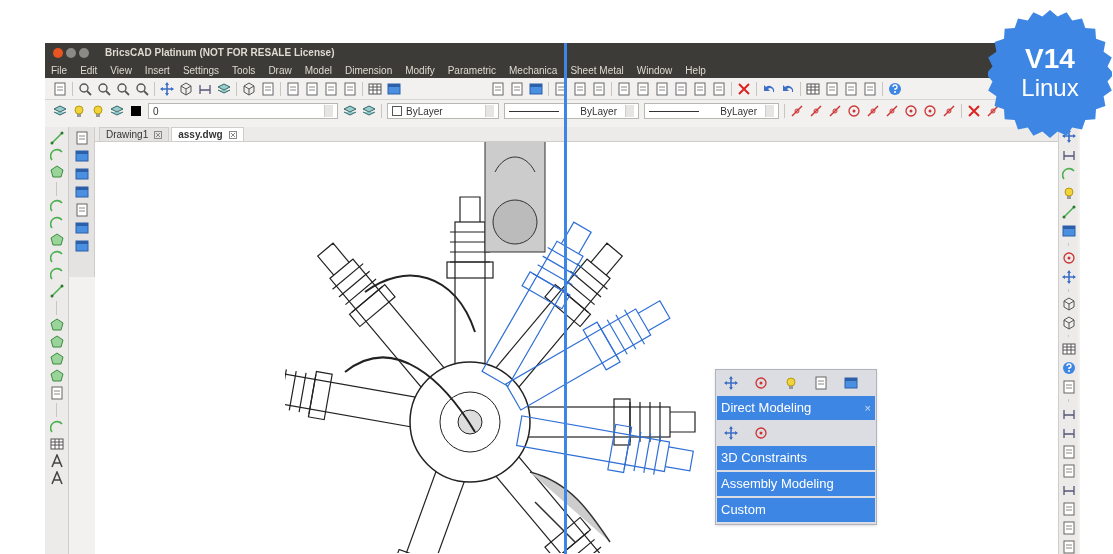  What do you see at coordinates (244, 70) in the screenshot?
I see `menu-item: Tools` at bounding box center [244, 70].